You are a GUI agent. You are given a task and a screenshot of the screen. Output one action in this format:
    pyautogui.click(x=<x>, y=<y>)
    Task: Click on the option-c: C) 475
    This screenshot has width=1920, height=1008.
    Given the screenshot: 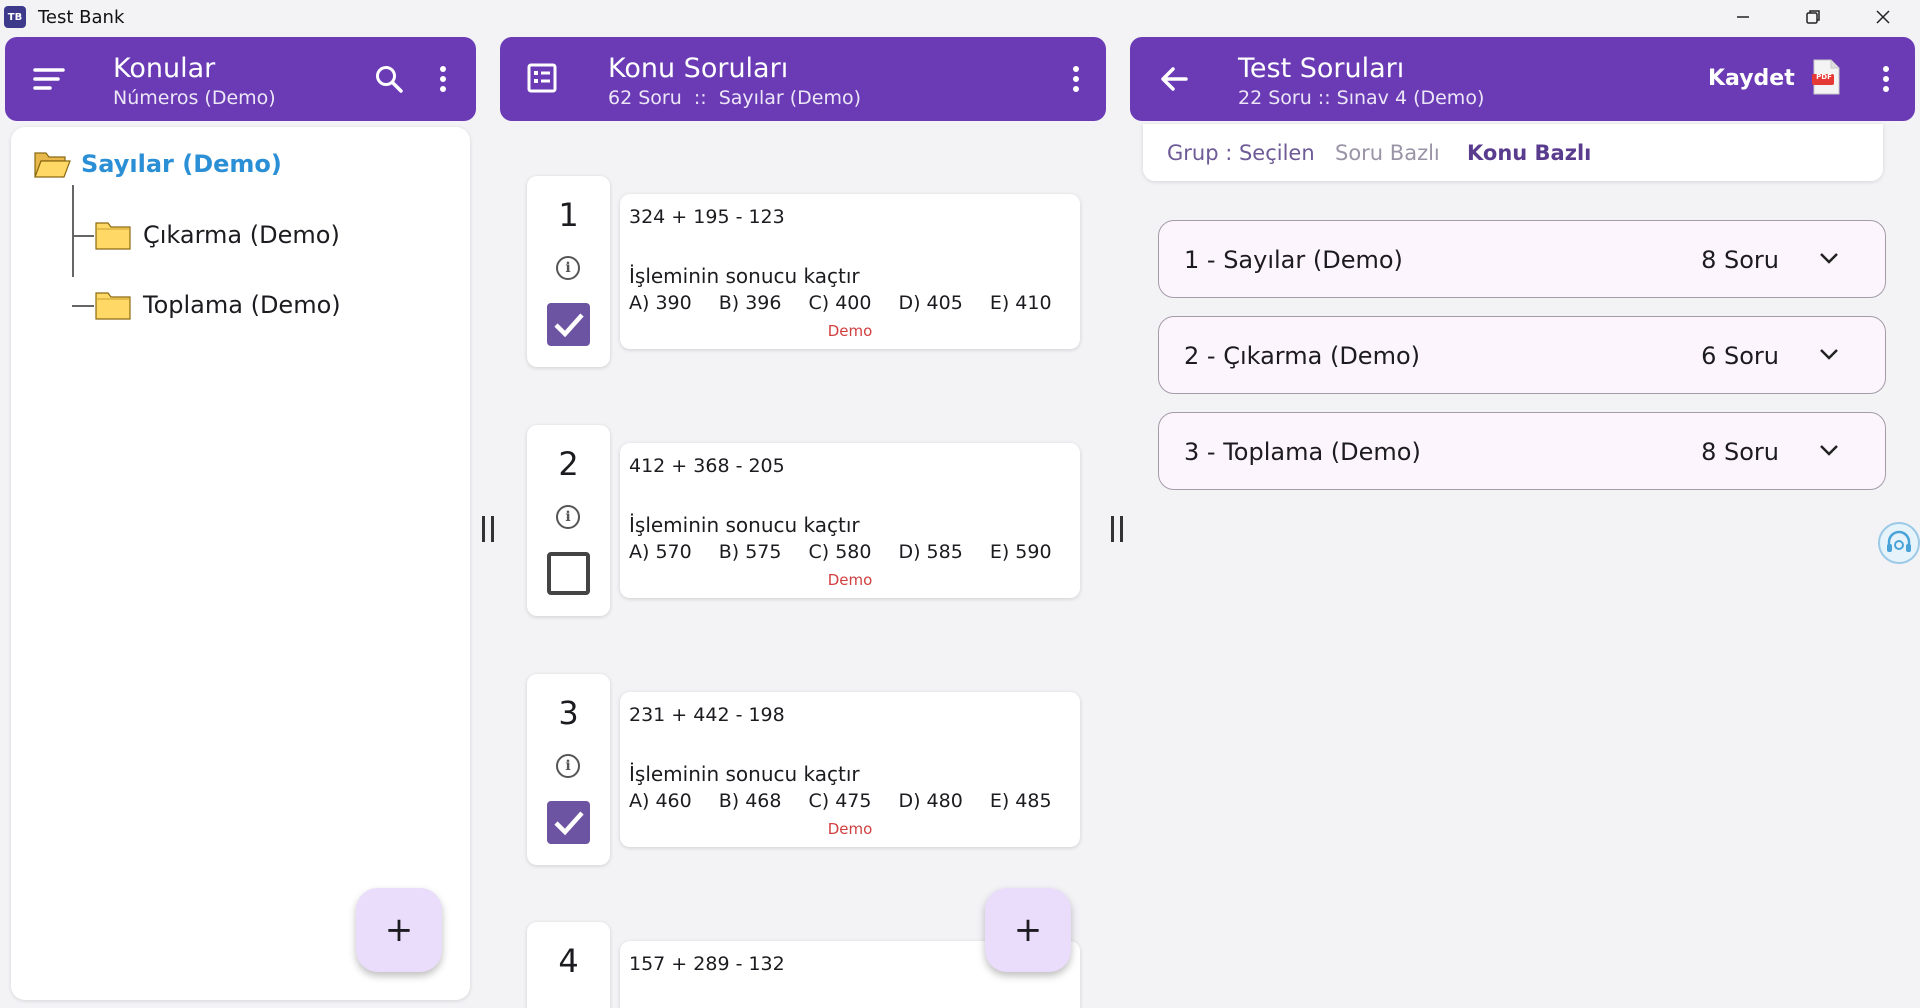 What is the action you would take?
    pyautogui.click(x=840, y=801)
    